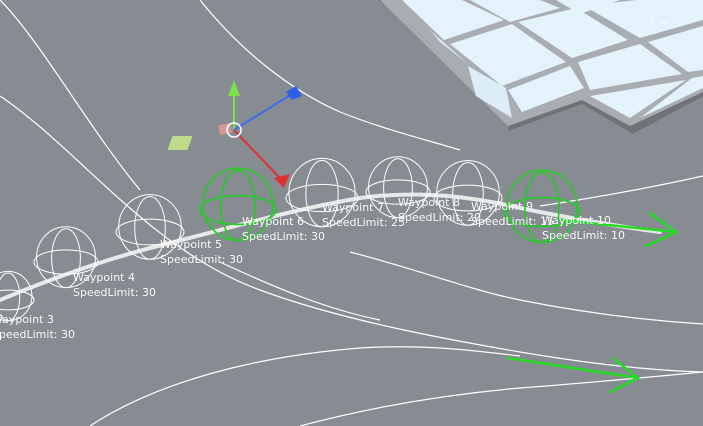 The width and height of the screenshot is (703, 426). What do you see at coordinates (429, 202) in the screenshot?
I see `waypoint-name: Waypoint 8` at bounding box center [429, 202].